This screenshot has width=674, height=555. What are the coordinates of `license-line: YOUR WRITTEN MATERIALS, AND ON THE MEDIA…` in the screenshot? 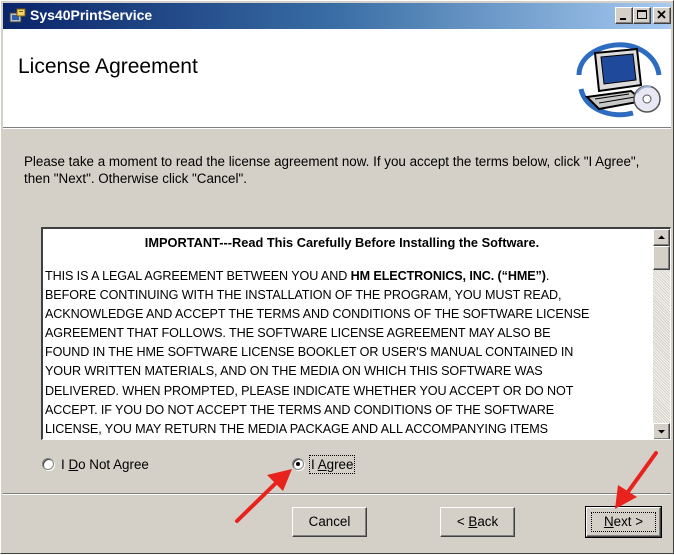 It's located at (294, 371).